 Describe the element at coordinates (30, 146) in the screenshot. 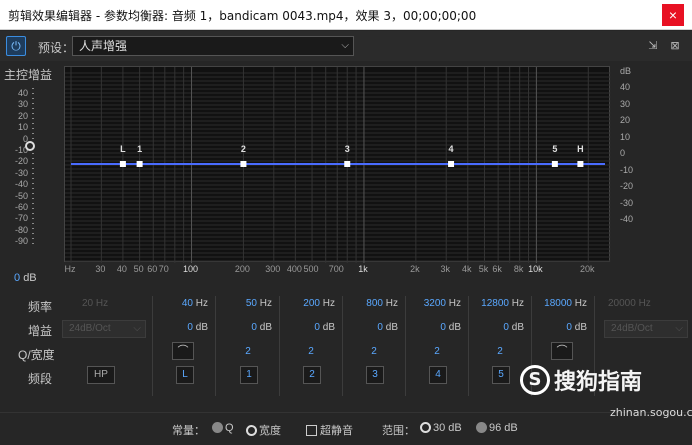

I see `master-gain-knob` at that location.